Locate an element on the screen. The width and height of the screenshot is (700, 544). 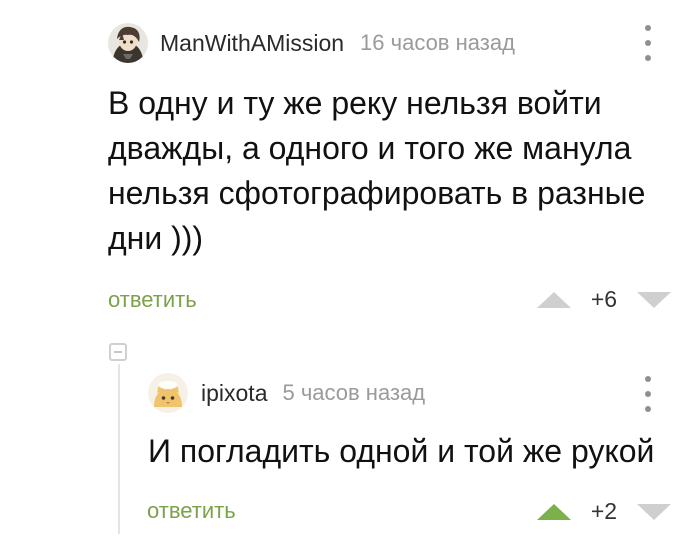
comment-rating: +6 is located at coordinates (604, 299).